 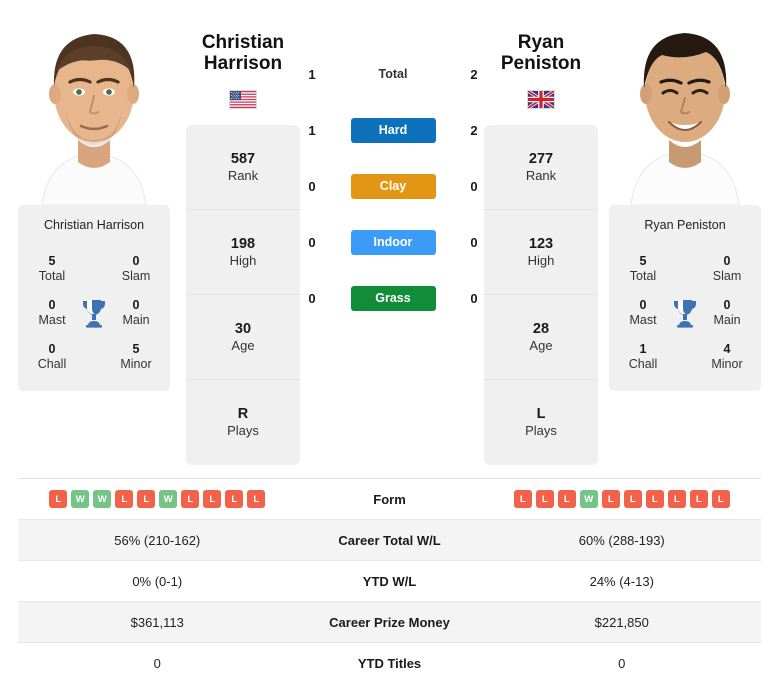 What do you see at coordinates (541, 158) in the screenshot?
I see `rank-value: 277` at bounding box center [541, 158].